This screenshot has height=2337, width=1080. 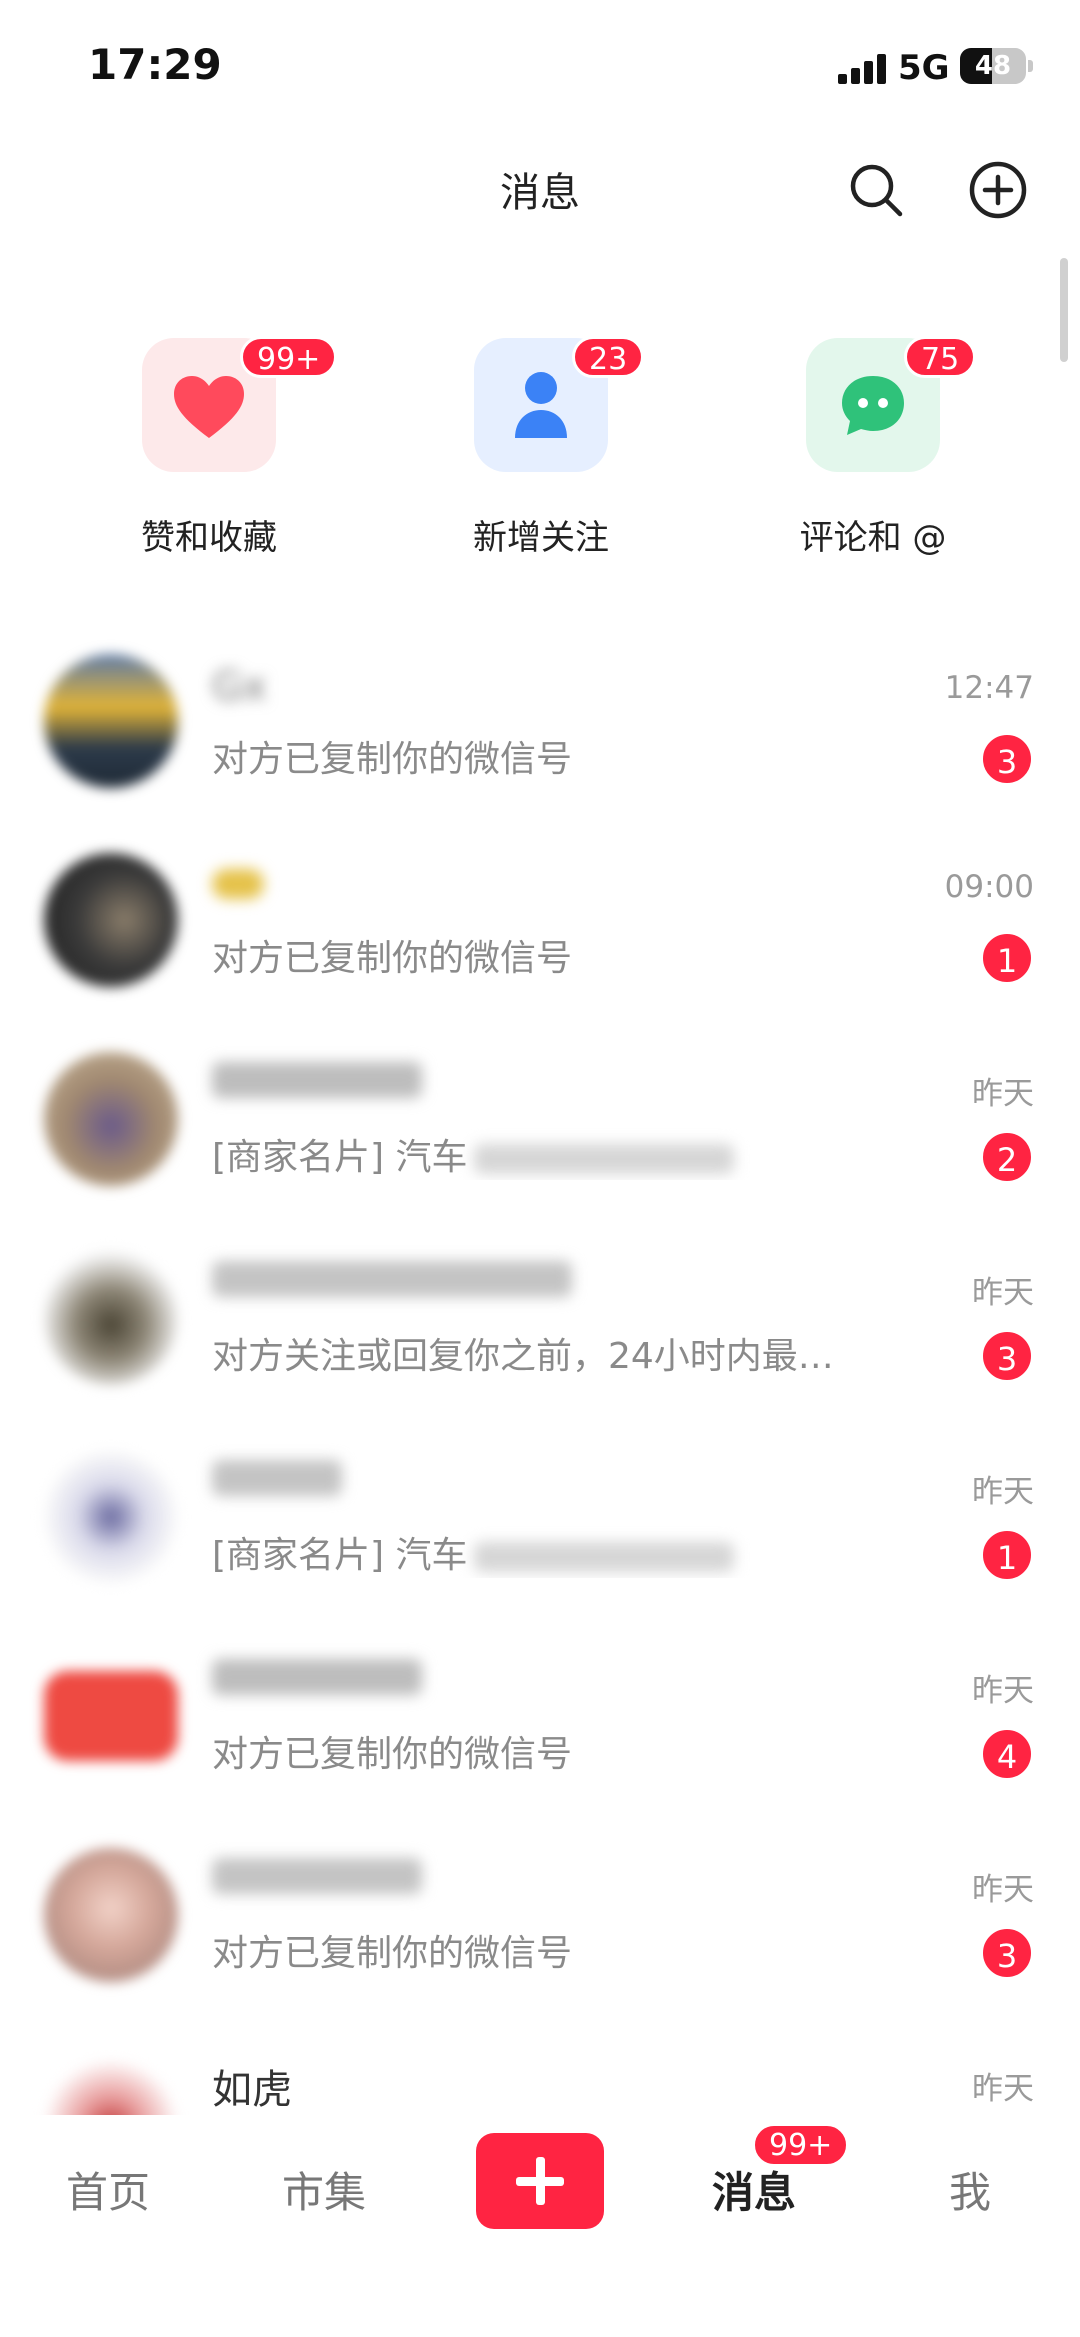 I want to click on battery-icon: 48, so click(x=993, y=66).